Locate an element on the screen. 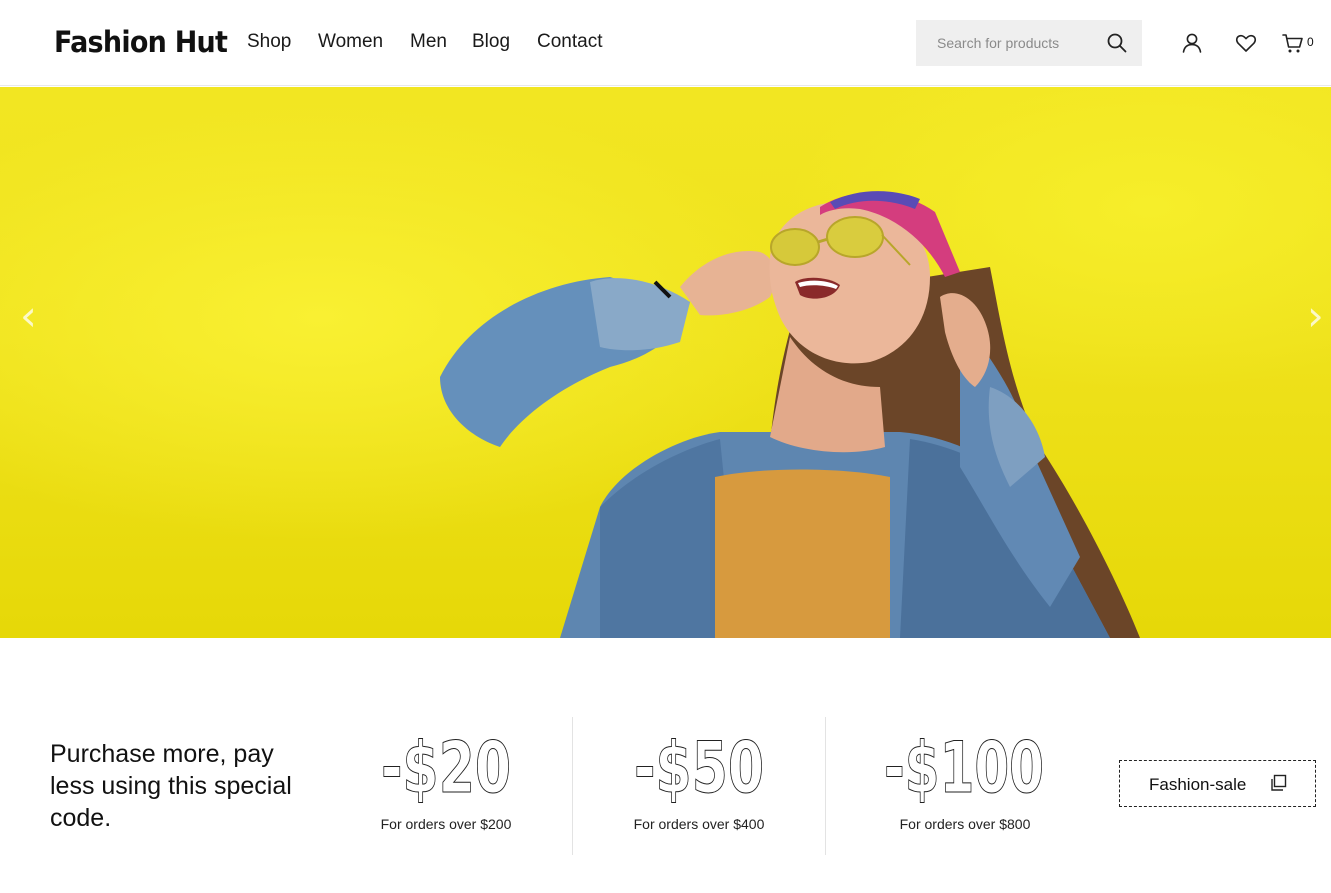 The width and height of the screenshot is (1331, 893). nav-item-women: Women is located at coordinates (350, 42).